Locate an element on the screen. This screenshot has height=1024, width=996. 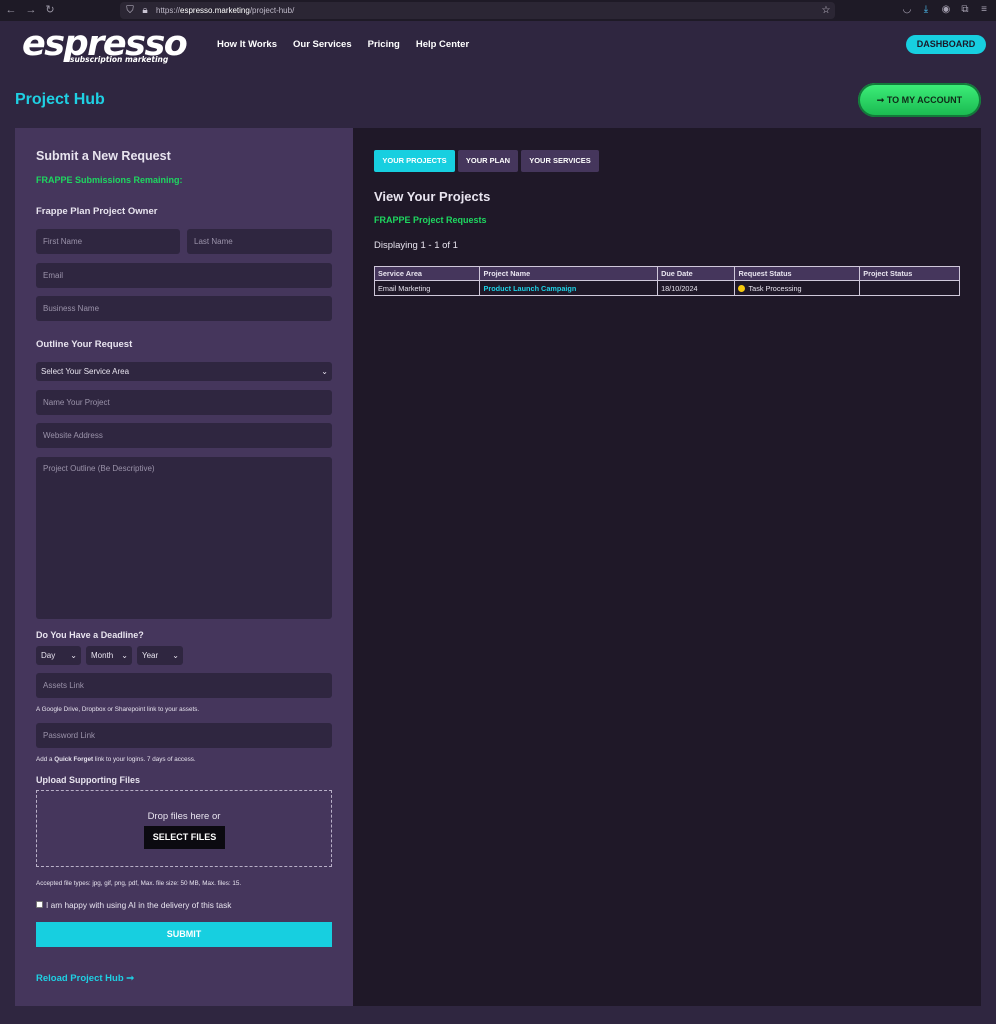
year-value: Year is located at coordinates (150, 655).